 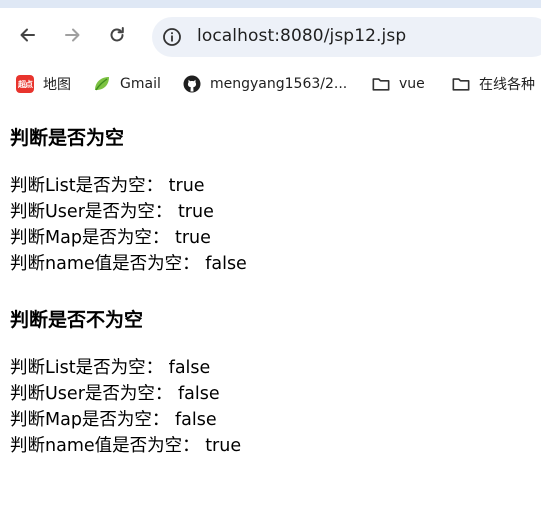 I want to click on bookmark-label: 地图, so click(x=57, y=85).